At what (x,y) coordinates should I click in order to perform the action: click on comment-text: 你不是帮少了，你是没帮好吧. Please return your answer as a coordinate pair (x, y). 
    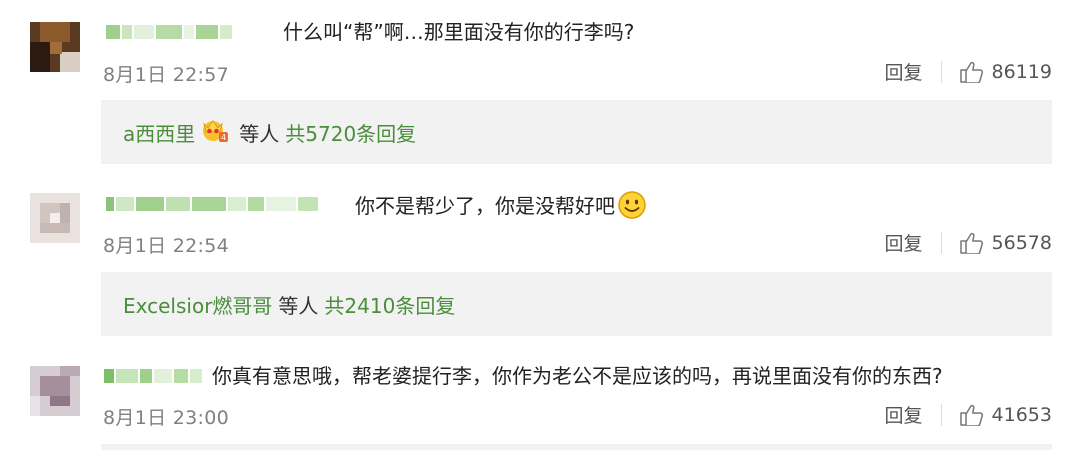
    Looking at the image, I should click on (485, 206).